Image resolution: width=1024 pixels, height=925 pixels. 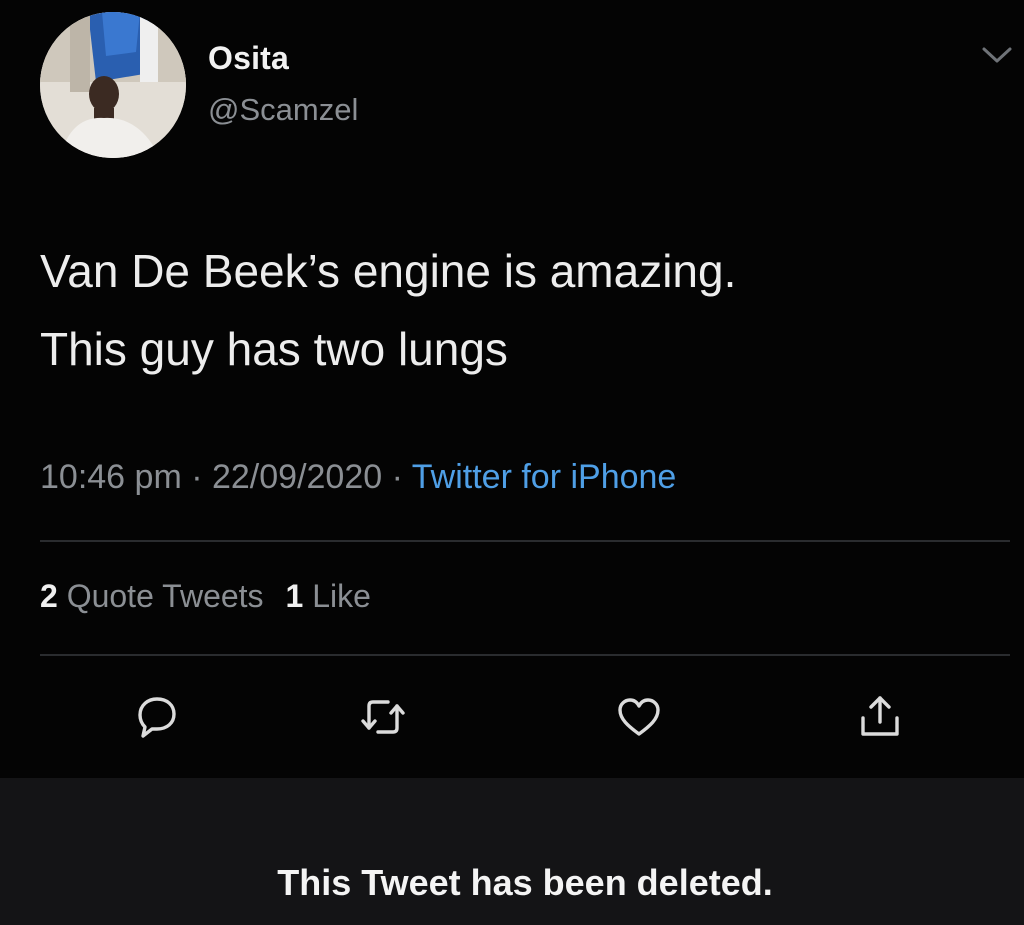 I want to click on like-button, so click(x=639, y=717).